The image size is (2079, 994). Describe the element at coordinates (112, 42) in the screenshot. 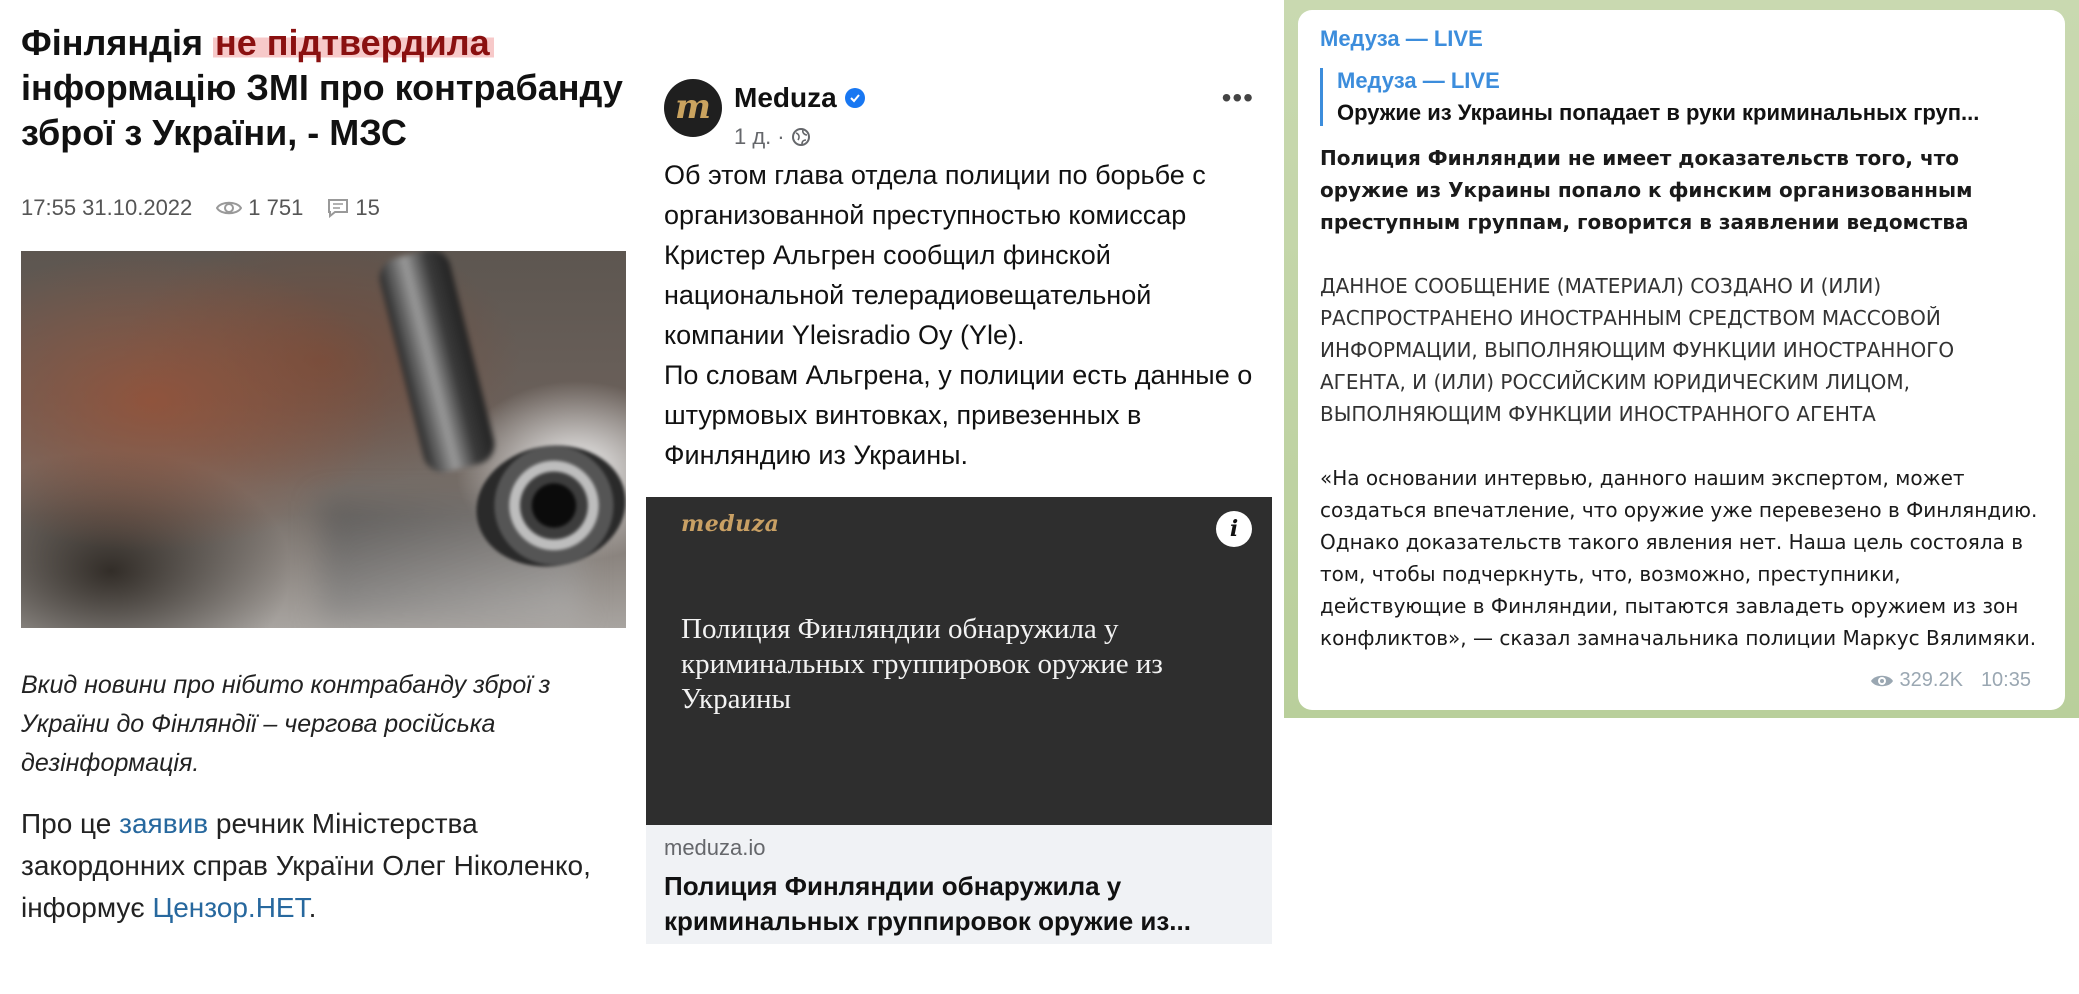

I see `headline-start: Фінляндія` at that location.